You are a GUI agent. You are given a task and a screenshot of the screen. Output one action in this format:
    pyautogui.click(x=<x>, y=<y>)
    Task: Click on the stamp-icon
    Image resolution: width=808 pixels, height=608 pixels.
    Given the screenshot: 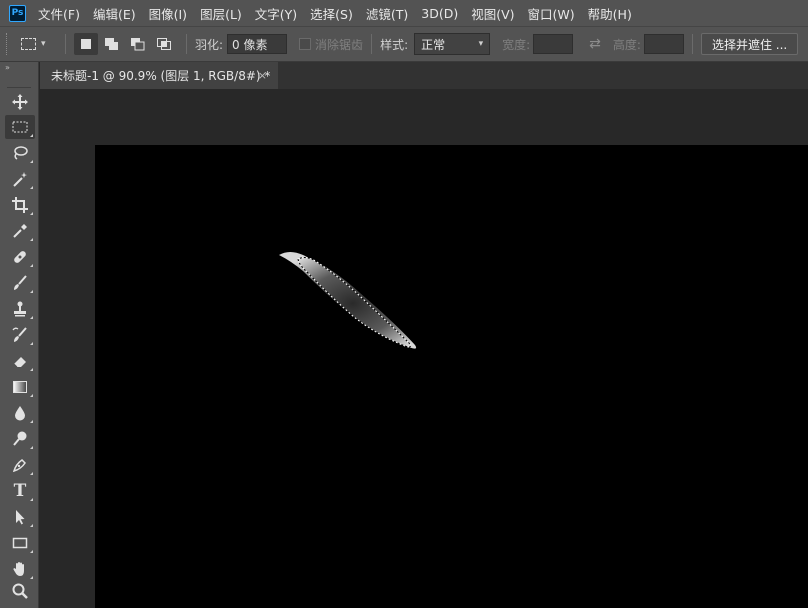 What is the action you would take?
    pyautogui.click(x=20, y=309)
    